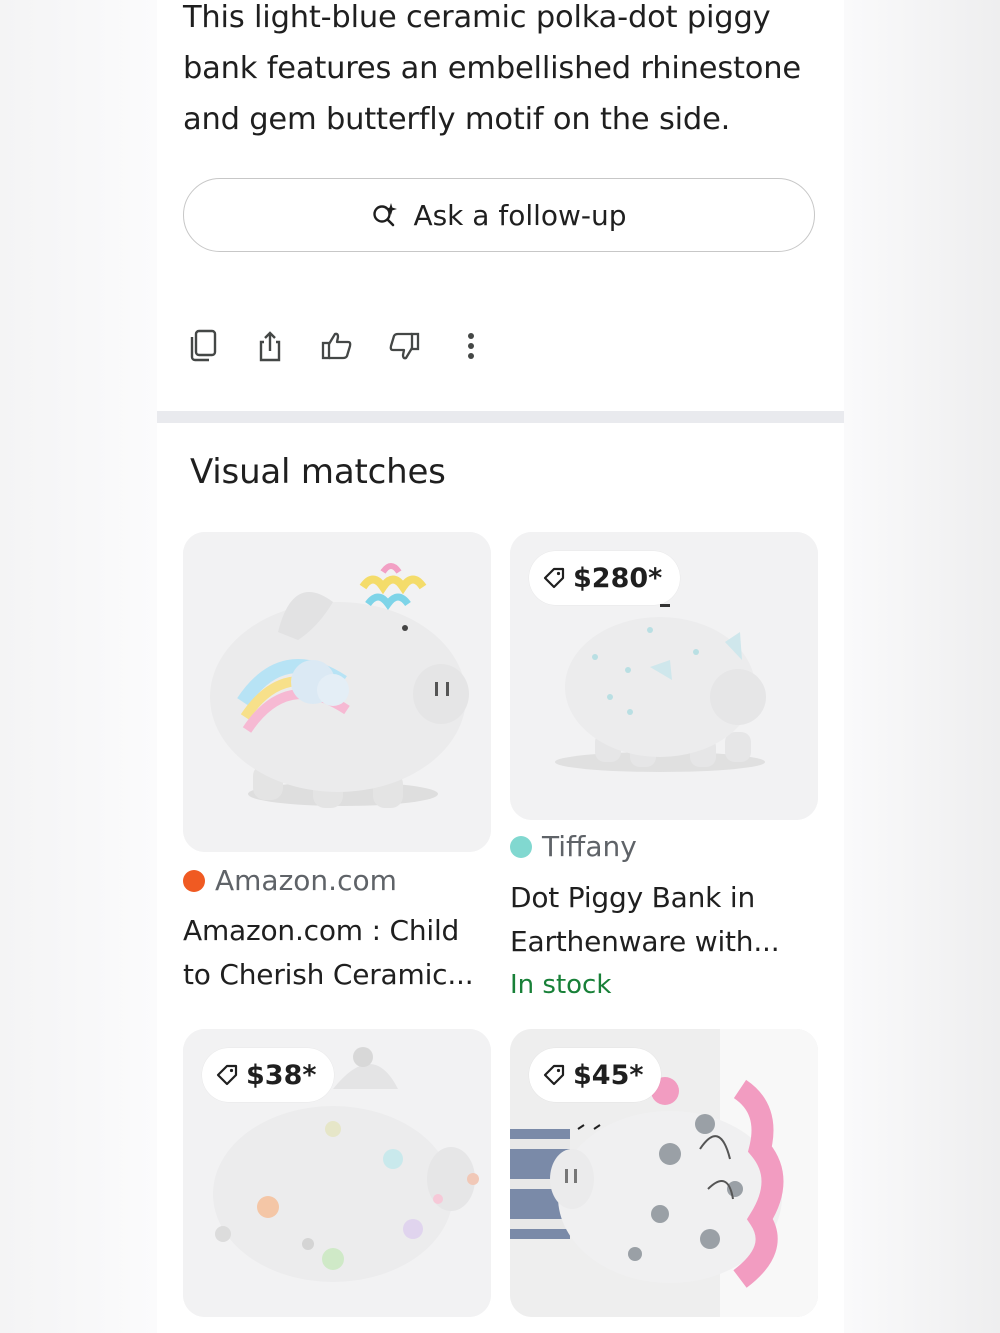 The image size is (1000, 1333). Describe the element at coordinates (385, 215) in the screenshot. I see `sparkle-search-icon` at that location.